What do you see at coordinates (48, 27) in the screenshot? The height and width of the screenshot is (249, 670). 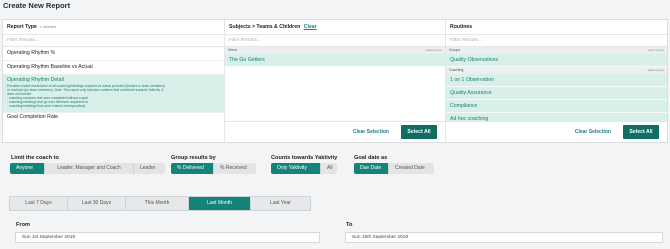 I see `selected-count: 1 selected` at bounding box center [48, 27].